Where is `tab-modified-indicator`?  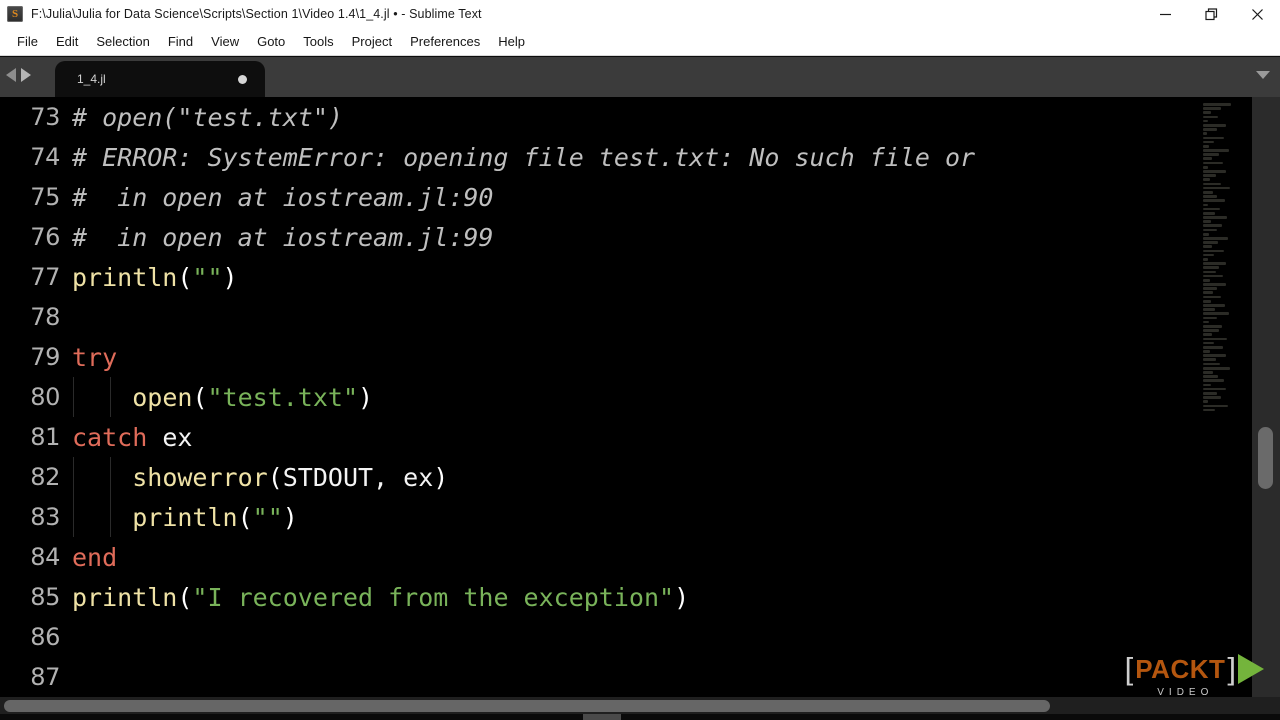
tab-modified-indicator is located at coordinates (242, 79).